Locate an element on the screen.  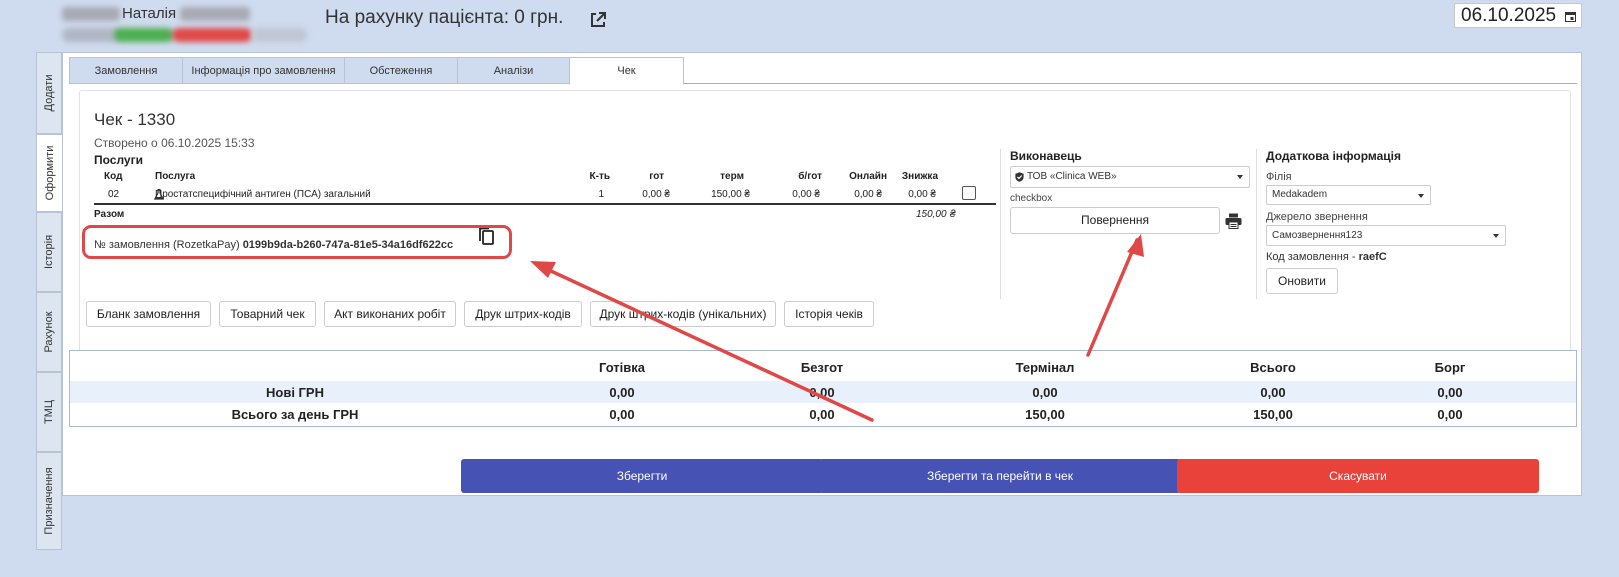
patient-first-name: Наталія is located at coordinates (149, 13).